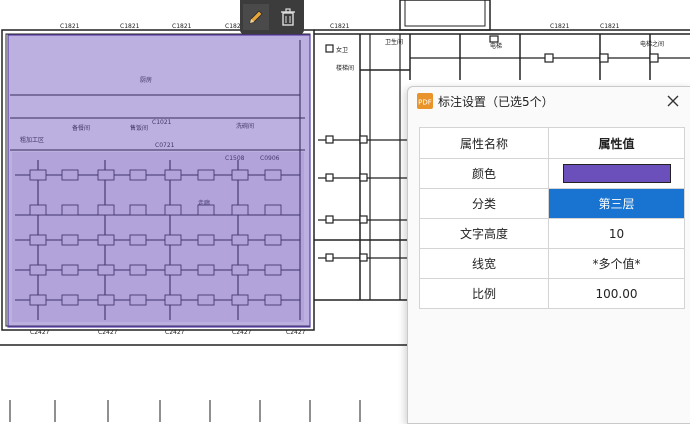 This screenshot has height=424, width=690. What do you see at coordinates (342, 50) in the screenshot?
I see `room-label-wc: 女卫` at bounding box center [342, 50].